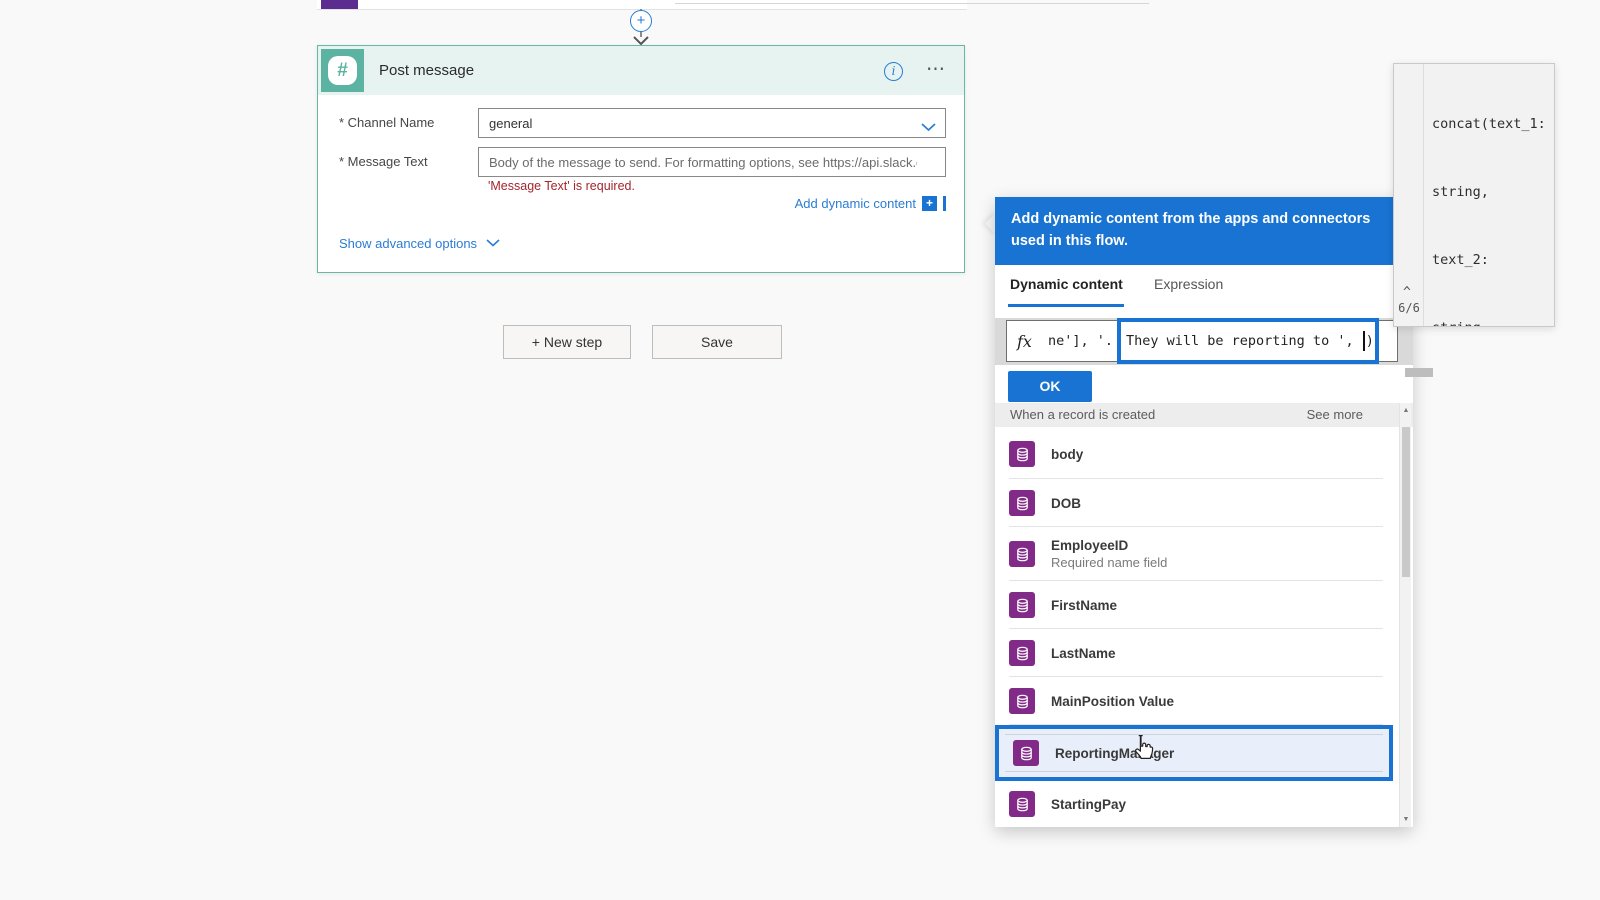 This screenshot has width=1600, height=900. What do you see at coordinates (1363, 341) in the screenshot?
I see `text-cursor` at bounding box center [1363, 341].